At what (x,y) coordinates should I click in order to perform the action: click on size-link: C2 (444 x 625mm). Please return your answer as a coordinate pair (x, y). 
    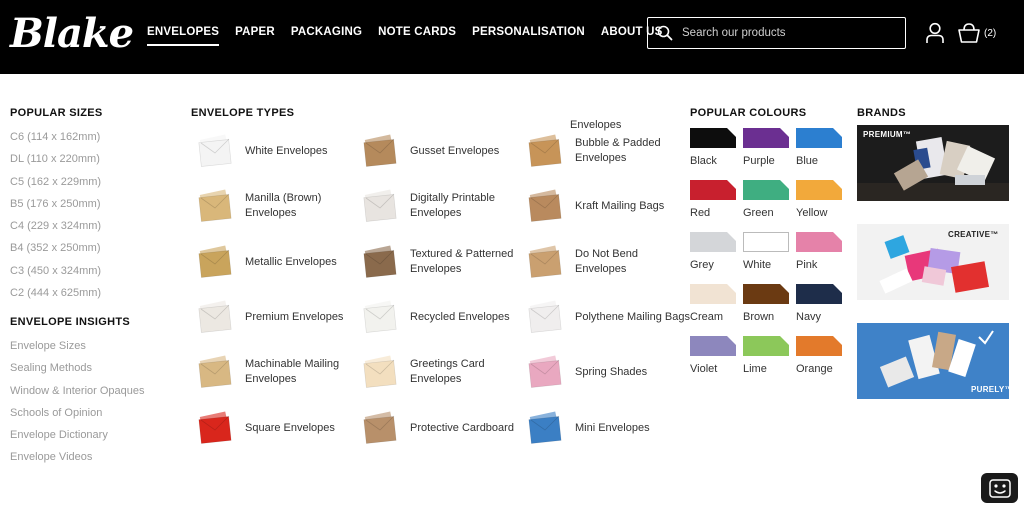
    Looking at the image, I should click on (55, 297).